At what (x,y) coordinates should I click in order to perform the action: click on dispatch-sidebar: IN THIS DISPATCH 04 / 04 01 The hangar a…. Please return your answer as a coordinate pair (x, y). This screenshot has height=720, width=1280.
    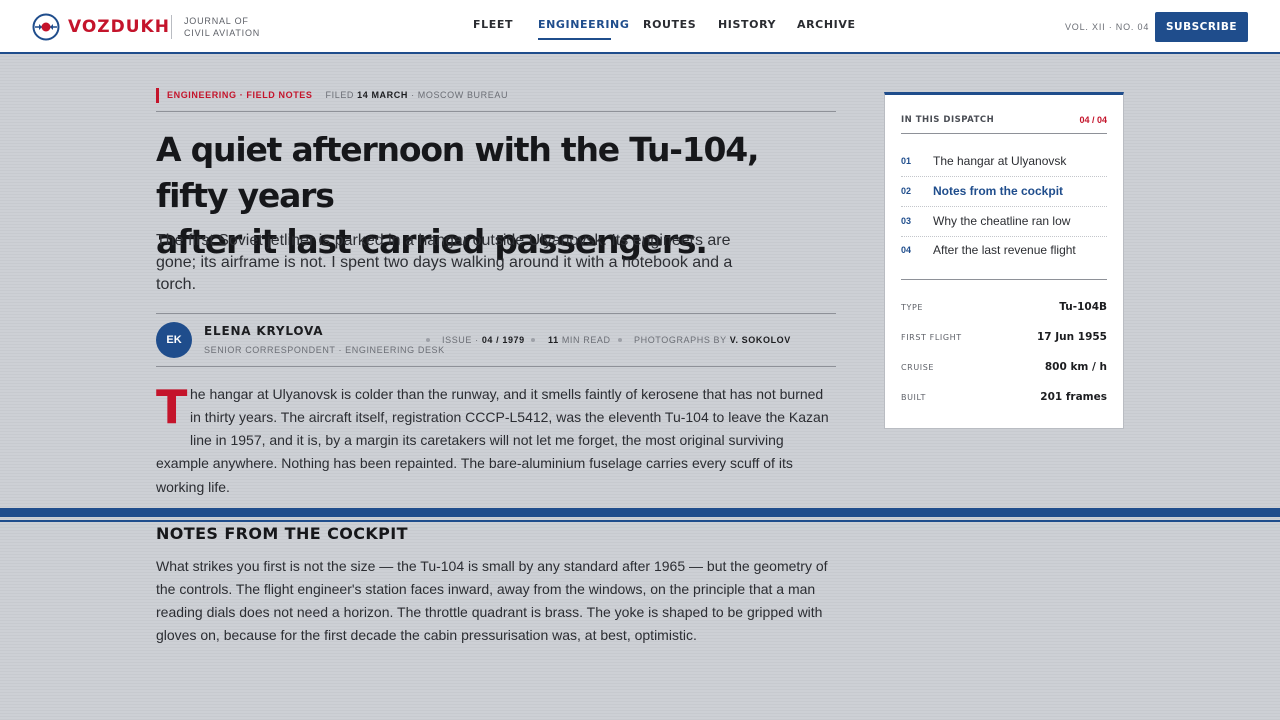
    Looking at the image, I should click on (1004, 260).